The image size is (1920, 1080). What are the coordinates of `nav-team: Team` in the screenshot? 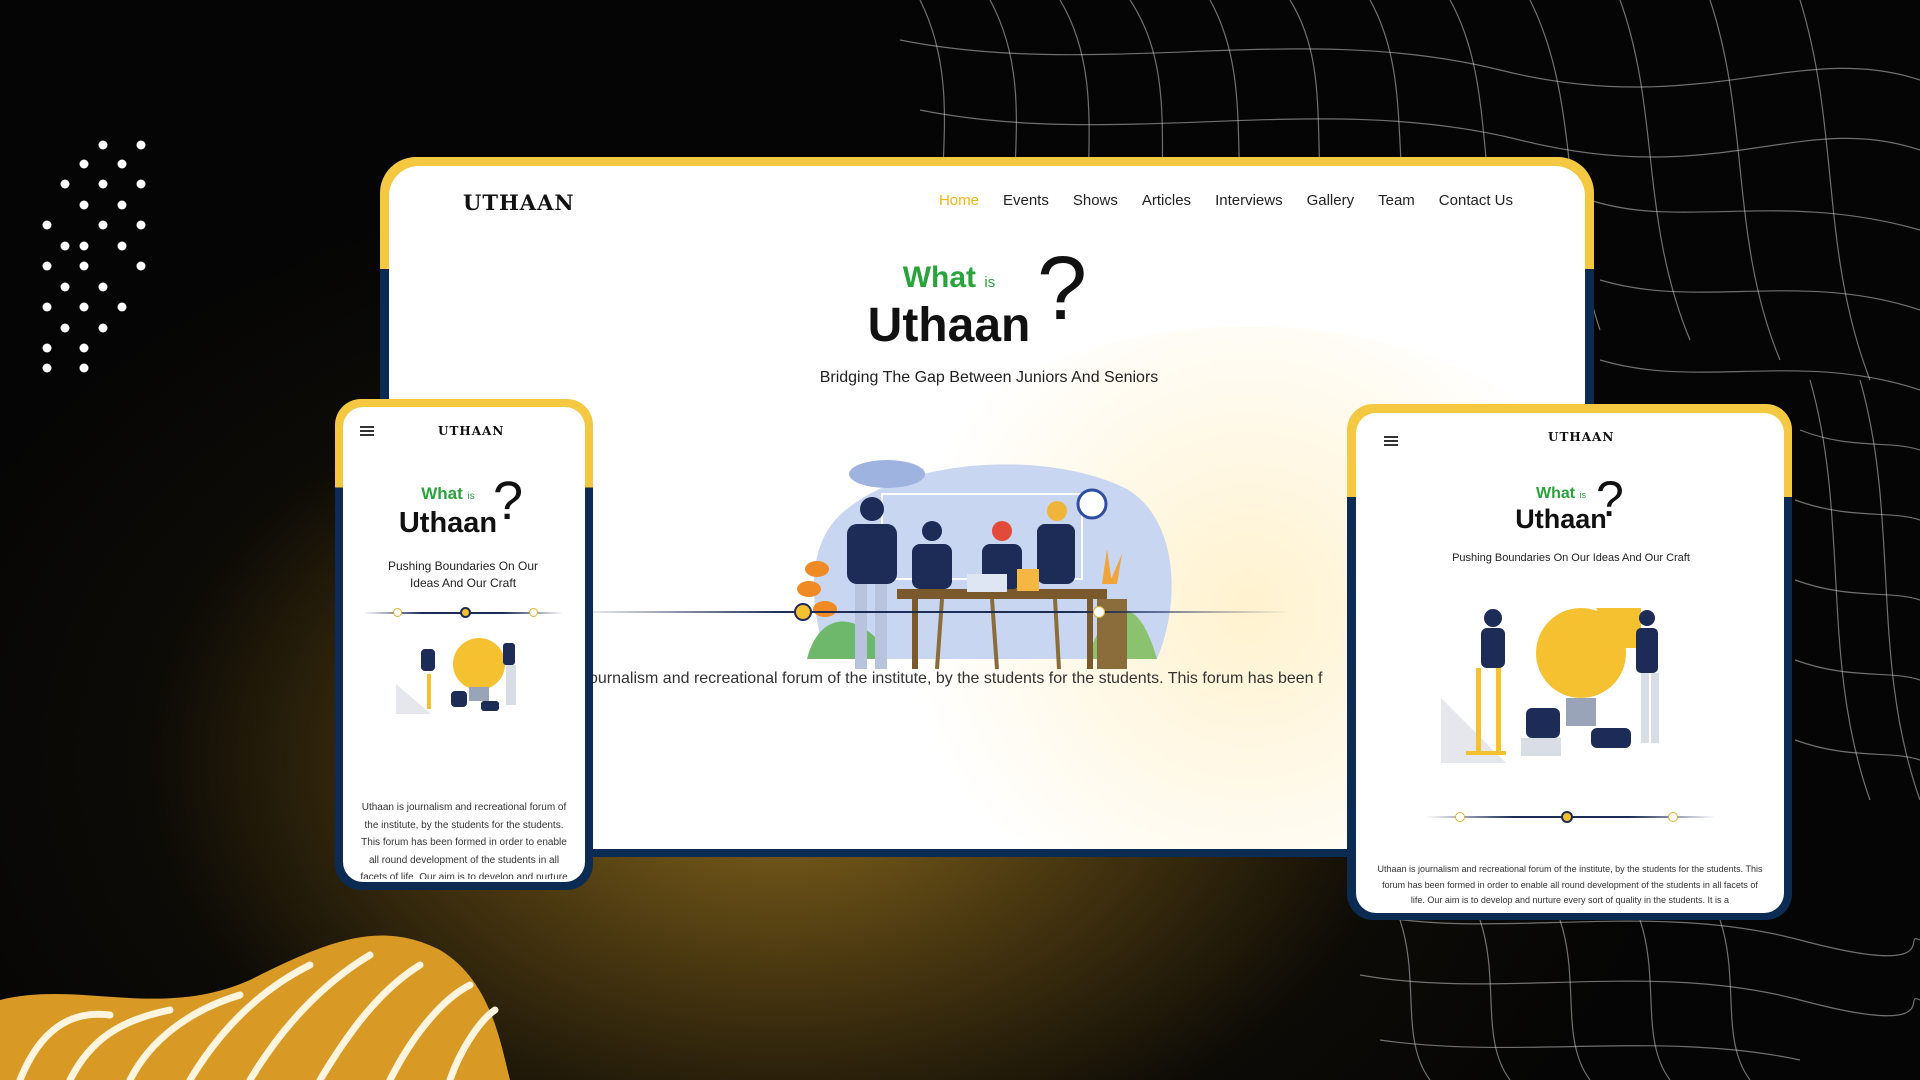 It's located at (1396, 200).